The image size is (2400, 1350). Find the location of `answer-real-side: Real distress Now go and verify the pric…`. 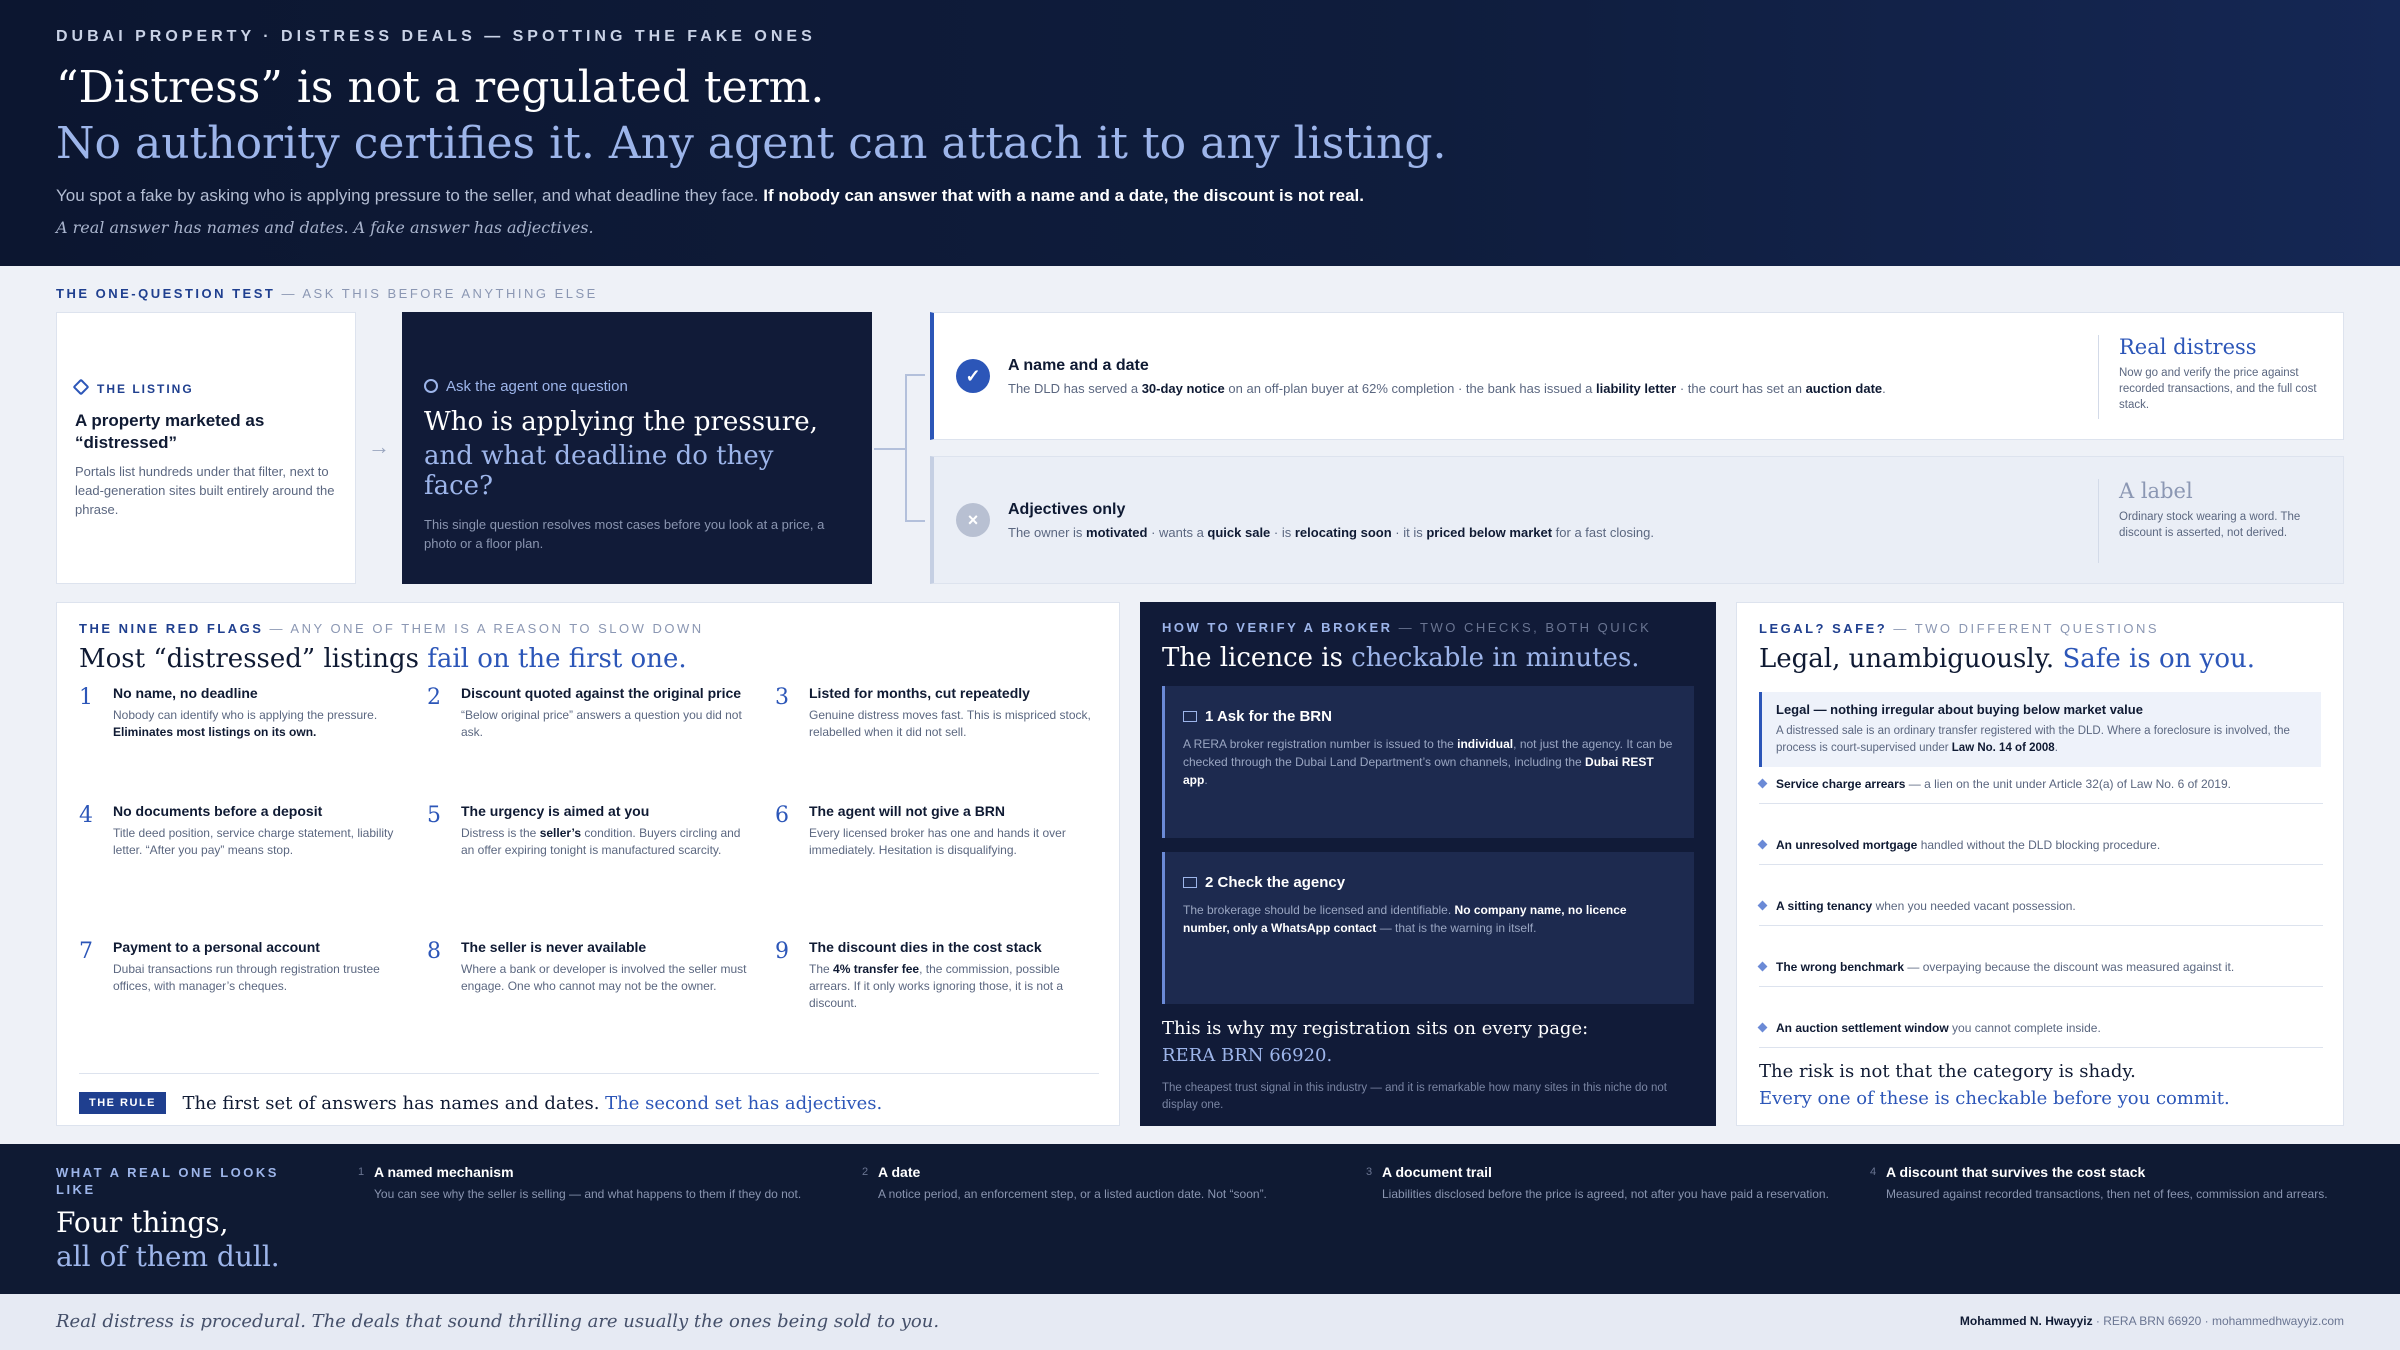

answer-real-side: Real distress Now go and verify the pric… is located at coordinates (2213, 377).